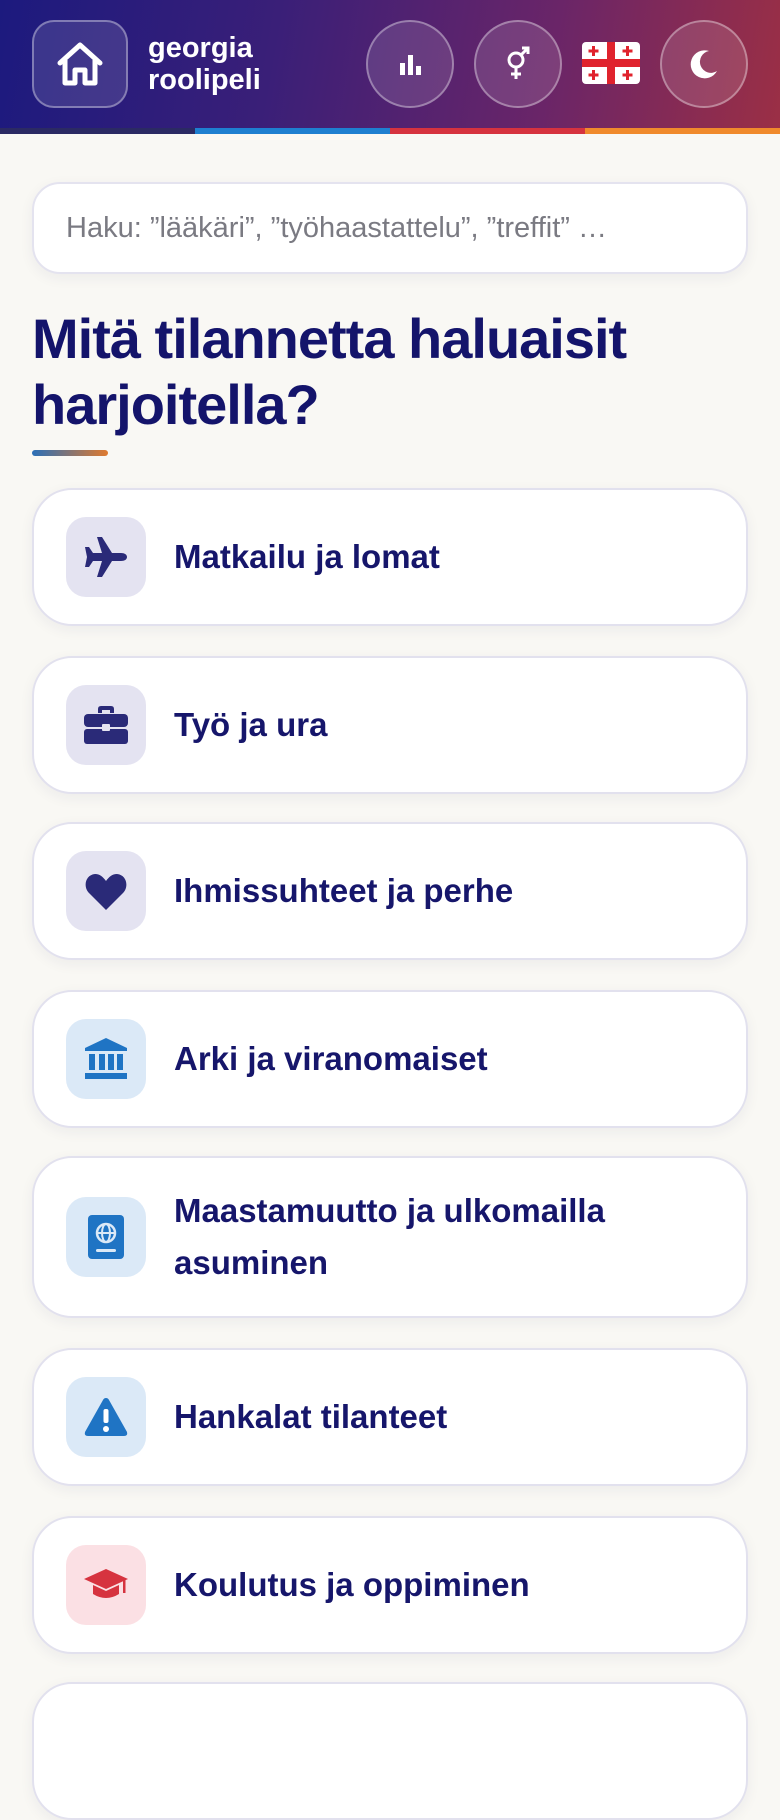 This screenshot has height=1820, width=780. I want to click on category-label: Arki ja viranomaiset, so click(331, 1058).